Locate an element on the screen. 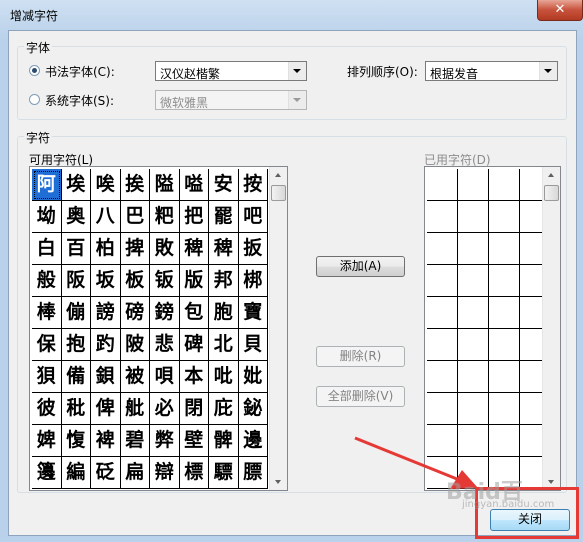 Image resolution: width=583 pixels, height=542 pixels. baidu-watermark-url: jingyan.baidu.com is located at coordinates (508, 504).